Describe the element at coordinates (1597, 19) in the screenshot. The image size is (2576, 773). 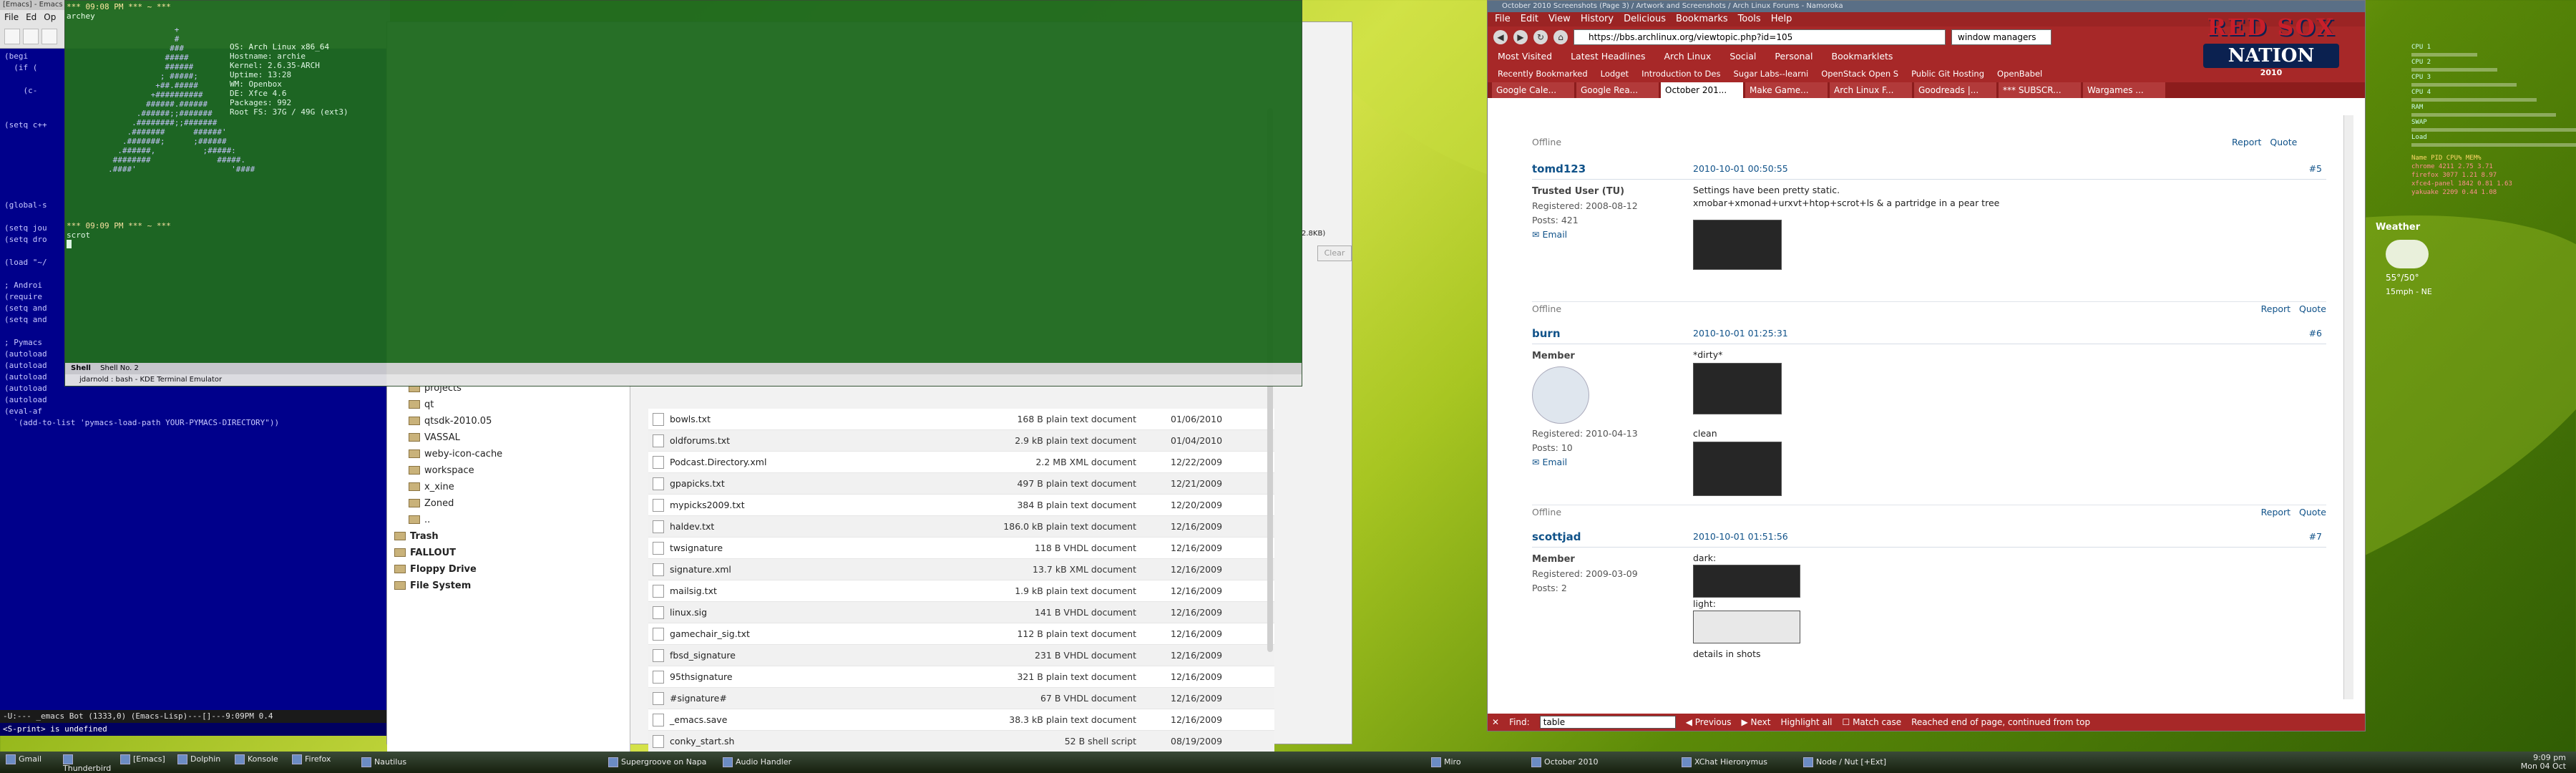
I see `menu-item-history: History` at that location.